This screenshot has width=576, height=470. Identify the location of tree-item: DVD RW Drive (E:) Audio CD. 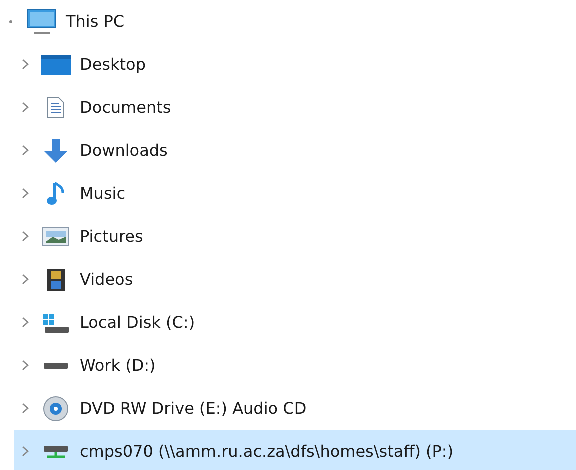
(295, 408).